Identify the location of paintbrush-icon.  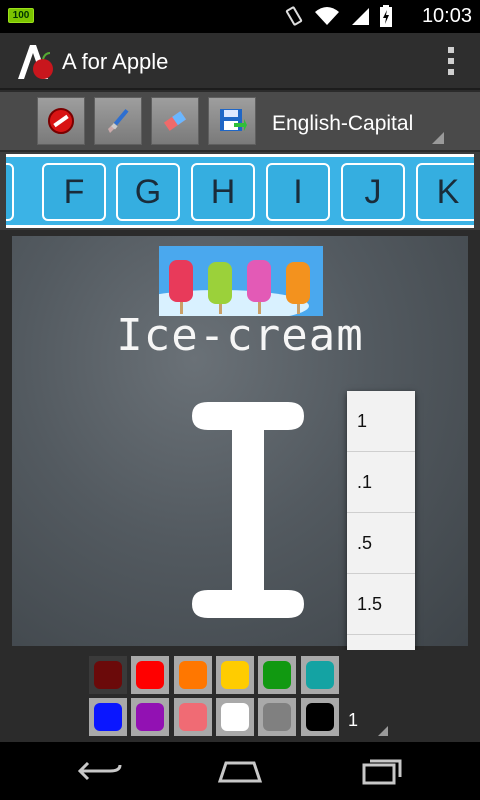
(118, 120).